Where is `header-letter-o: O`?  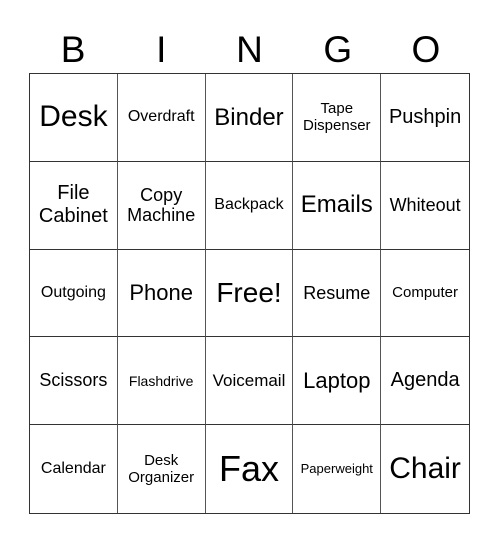 header-letter-o: O is located at coordinates (426, 49).